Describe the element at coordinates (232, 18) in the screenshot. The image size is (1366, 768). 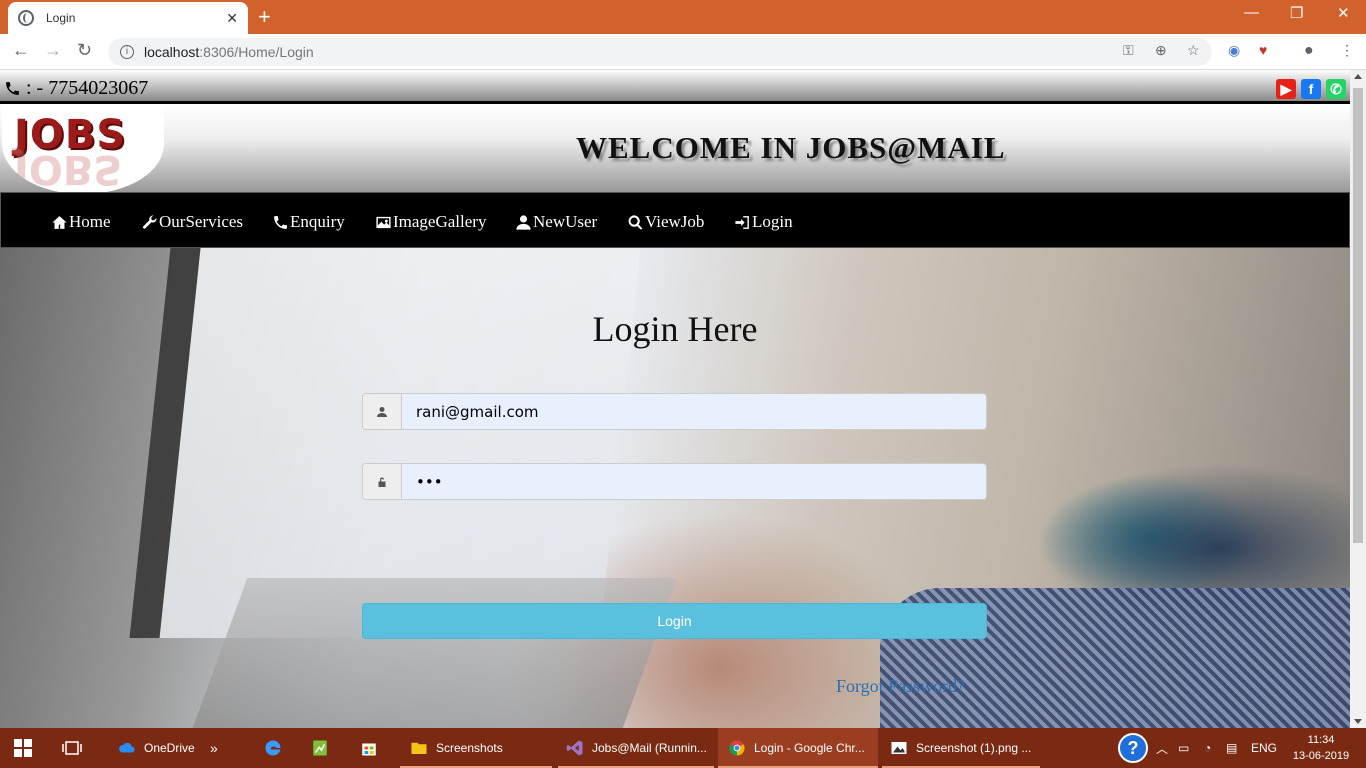
I see `tab-close-icon: ✕` at that location.